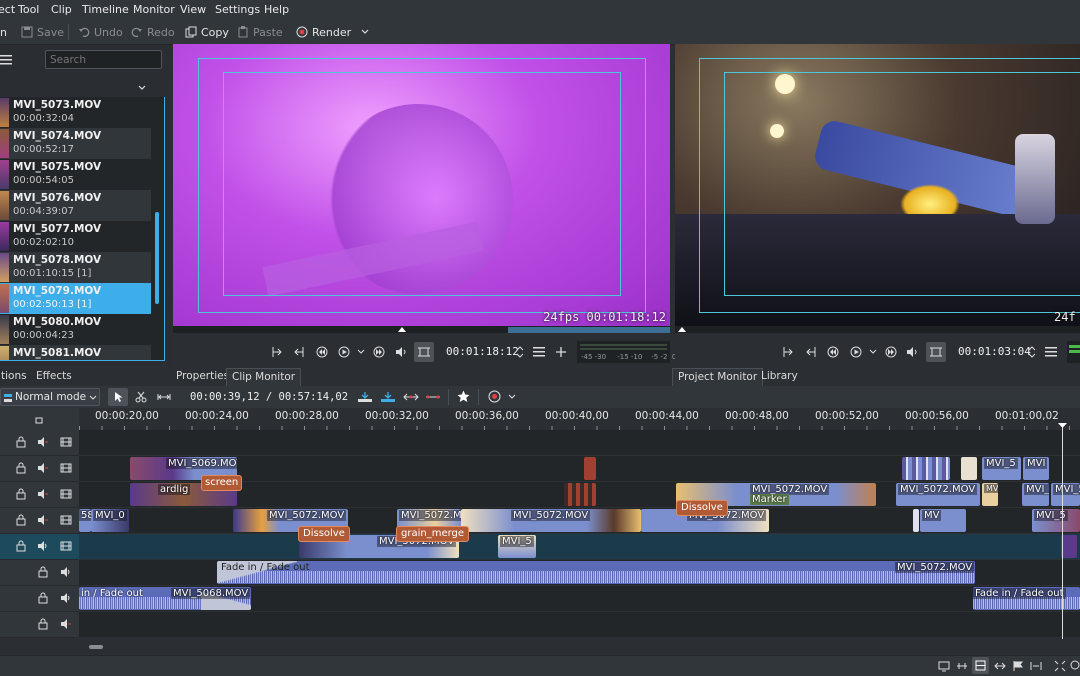  Describe the element at coordinates (811, 352) in the screenshot. I see `set-zone-out-icon` at that location.